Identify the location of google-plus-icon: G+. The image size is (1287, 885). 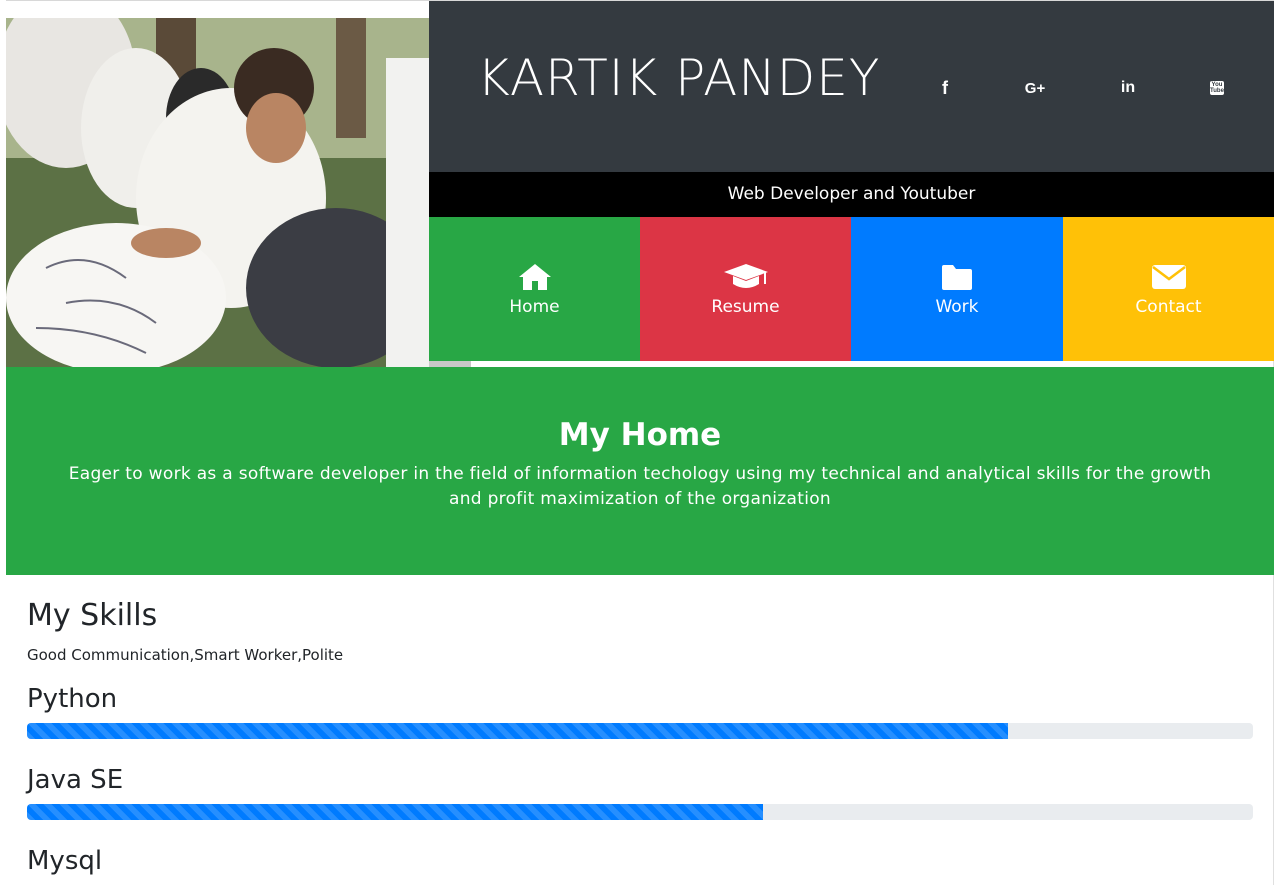
(1035, 88).